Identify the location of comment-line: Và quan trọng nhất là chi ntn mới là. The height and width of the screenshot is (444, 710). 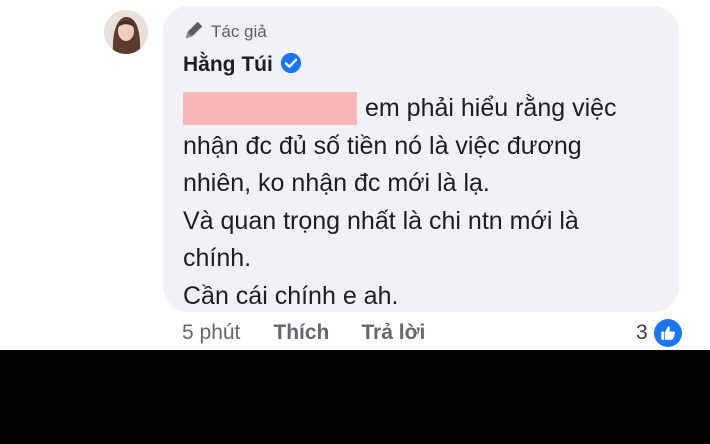
(381, 220).